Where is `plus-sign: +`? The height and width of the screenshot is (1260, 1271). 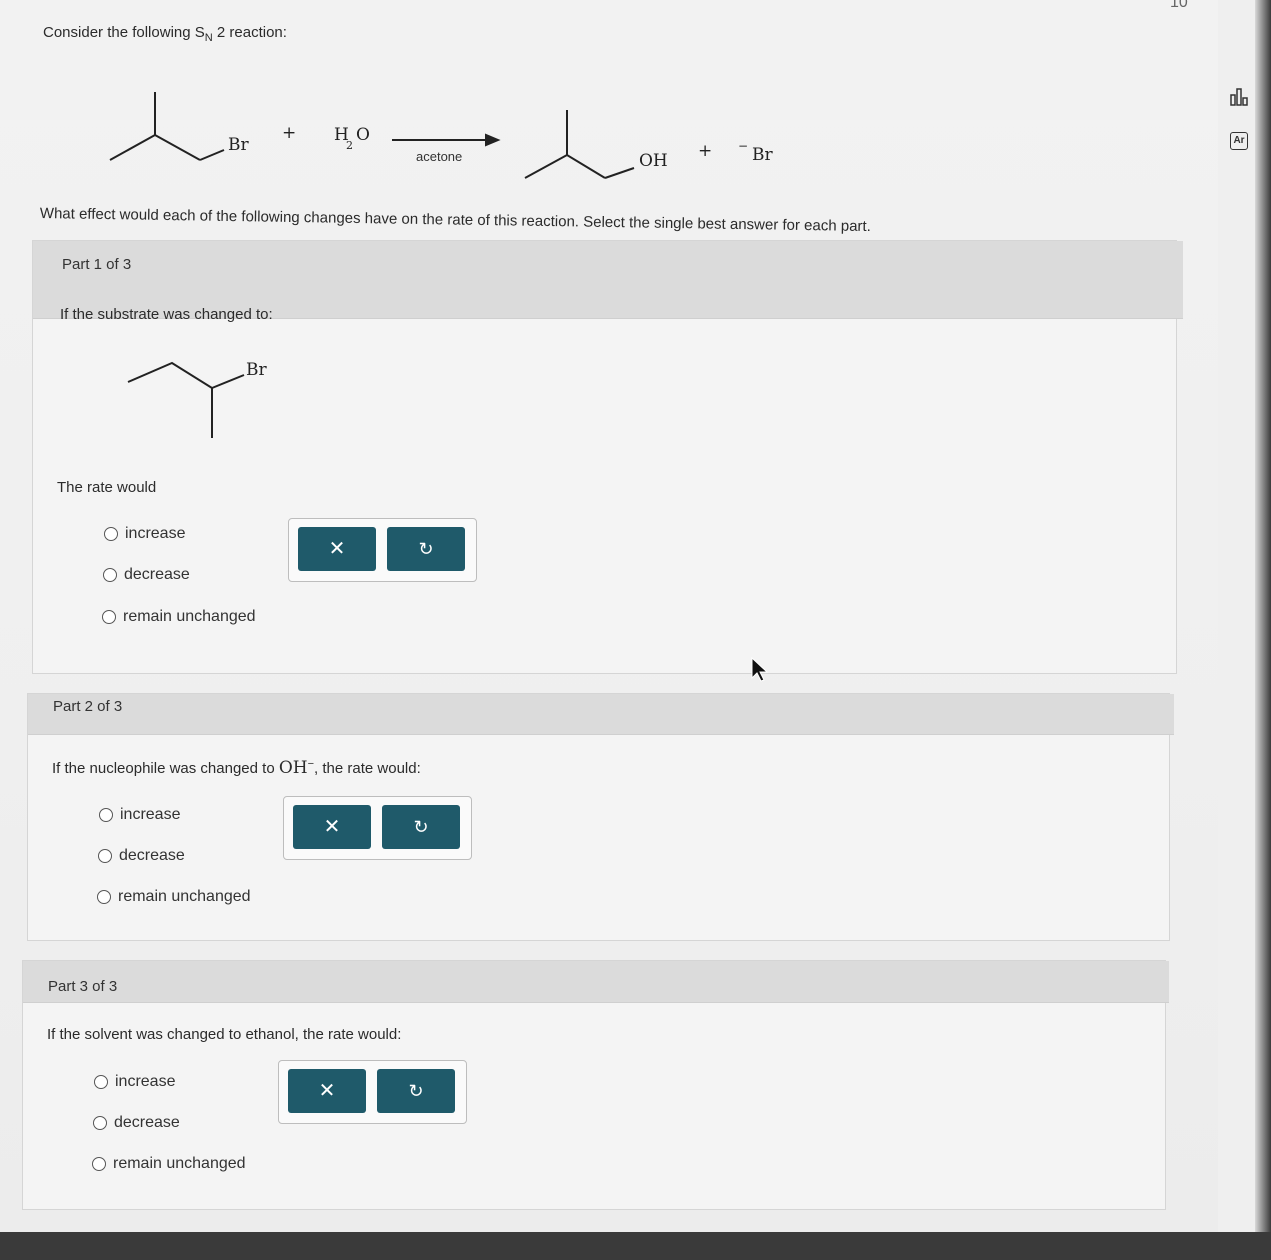 plus-sign: + is located at coordinates (289, 133).